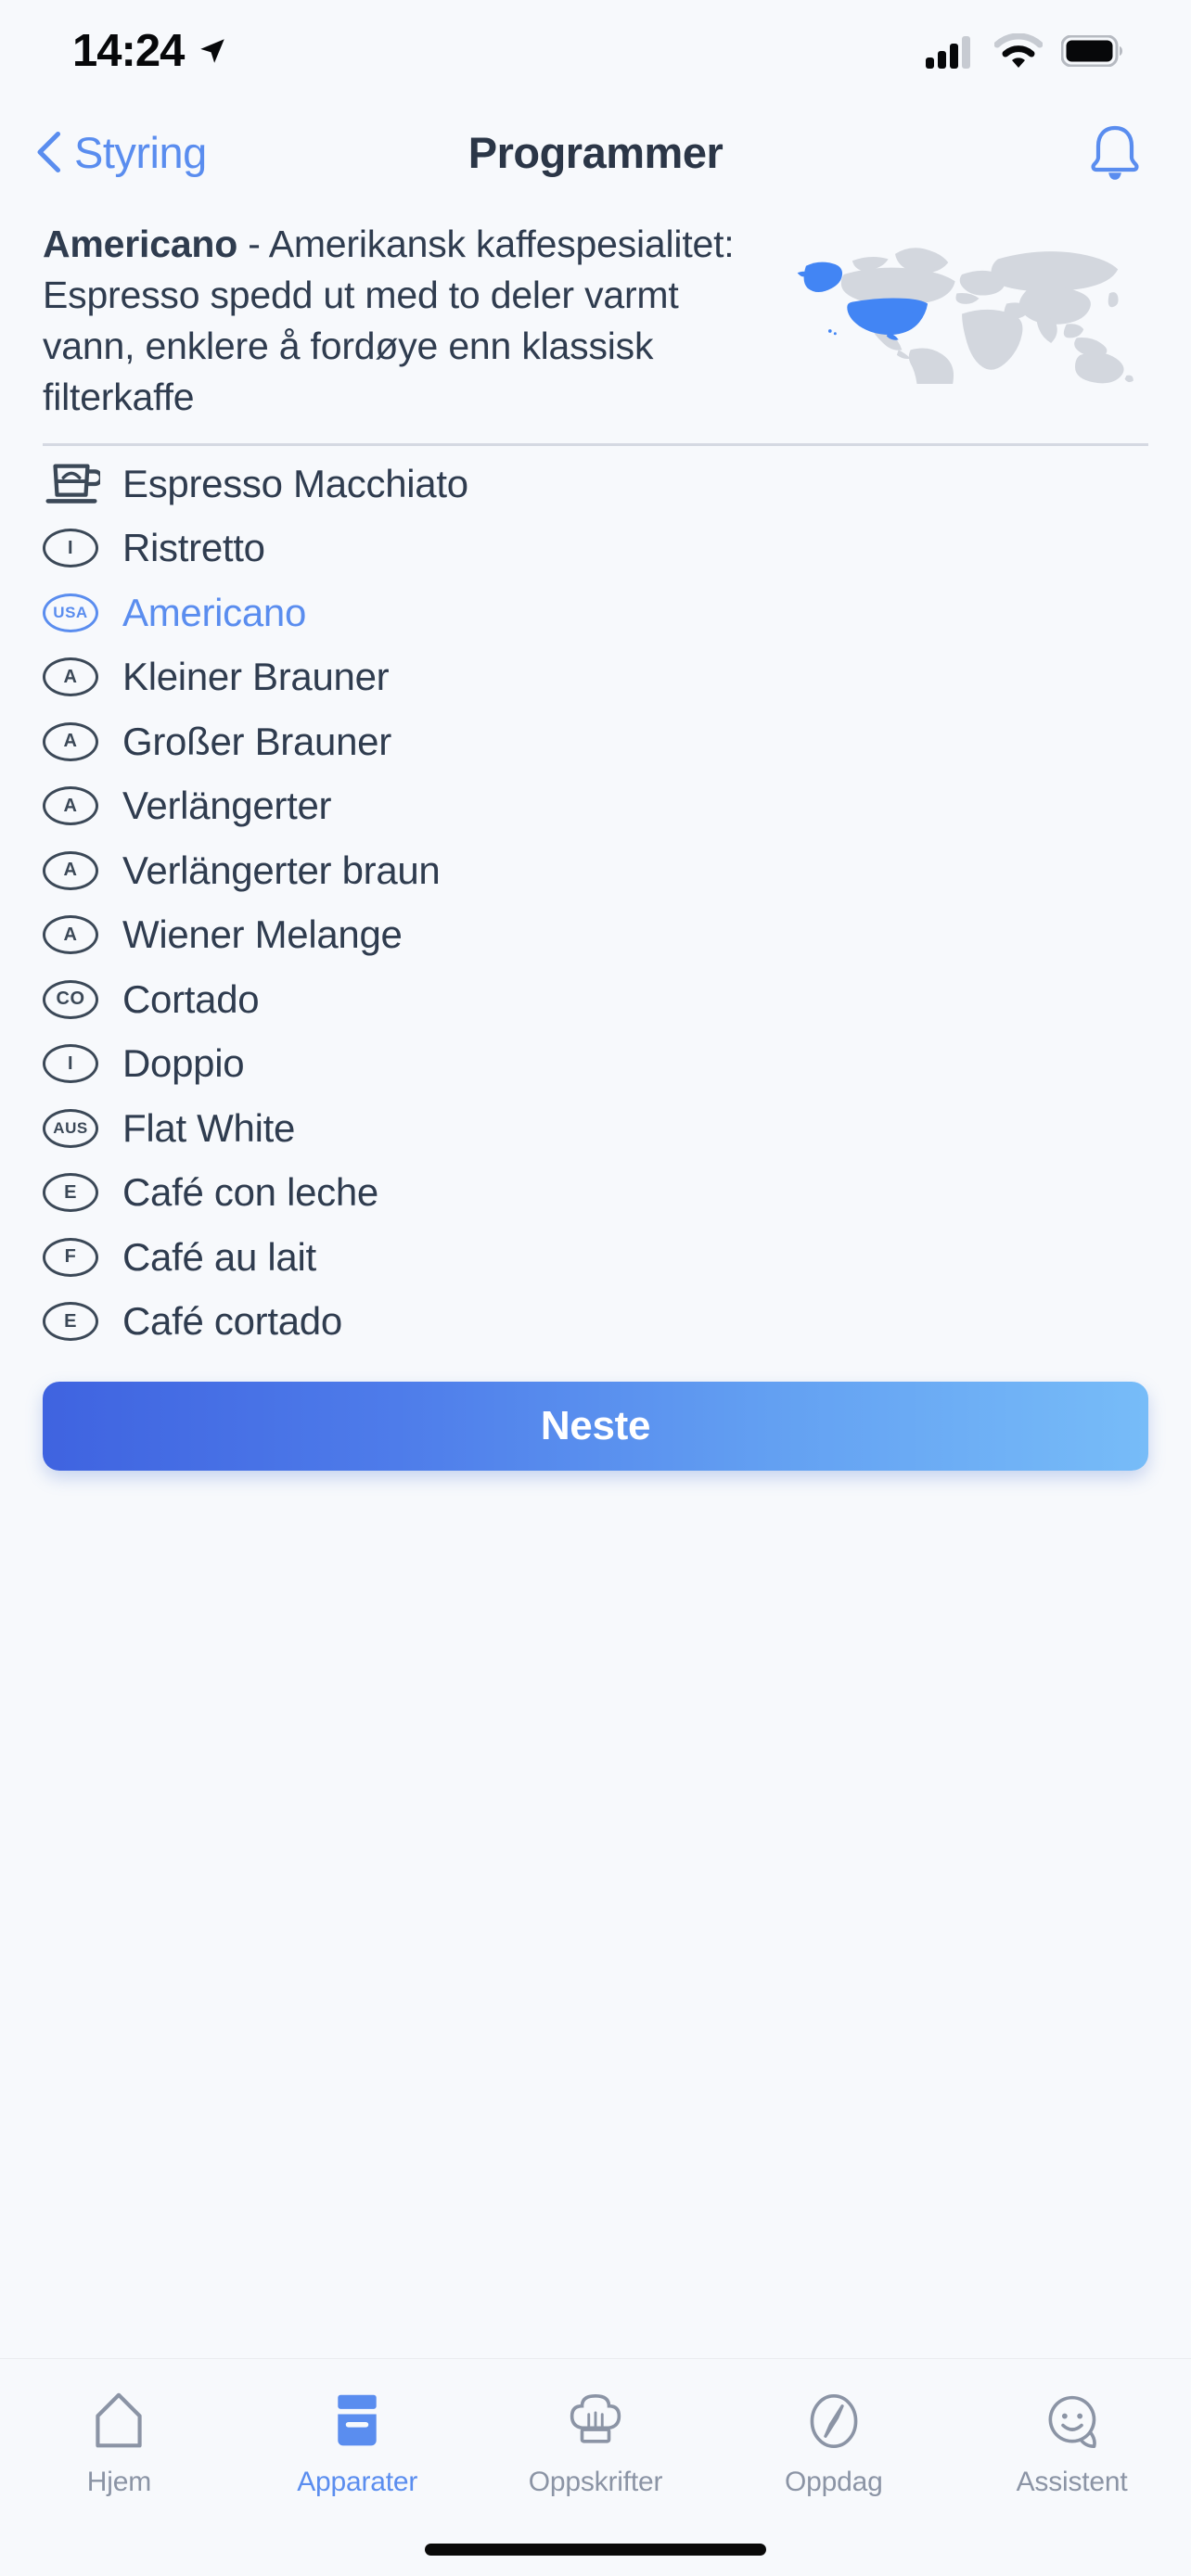  Describe the element at coordinates (357, 2421) in the screenshot. I see `appliance-icon` at that location.